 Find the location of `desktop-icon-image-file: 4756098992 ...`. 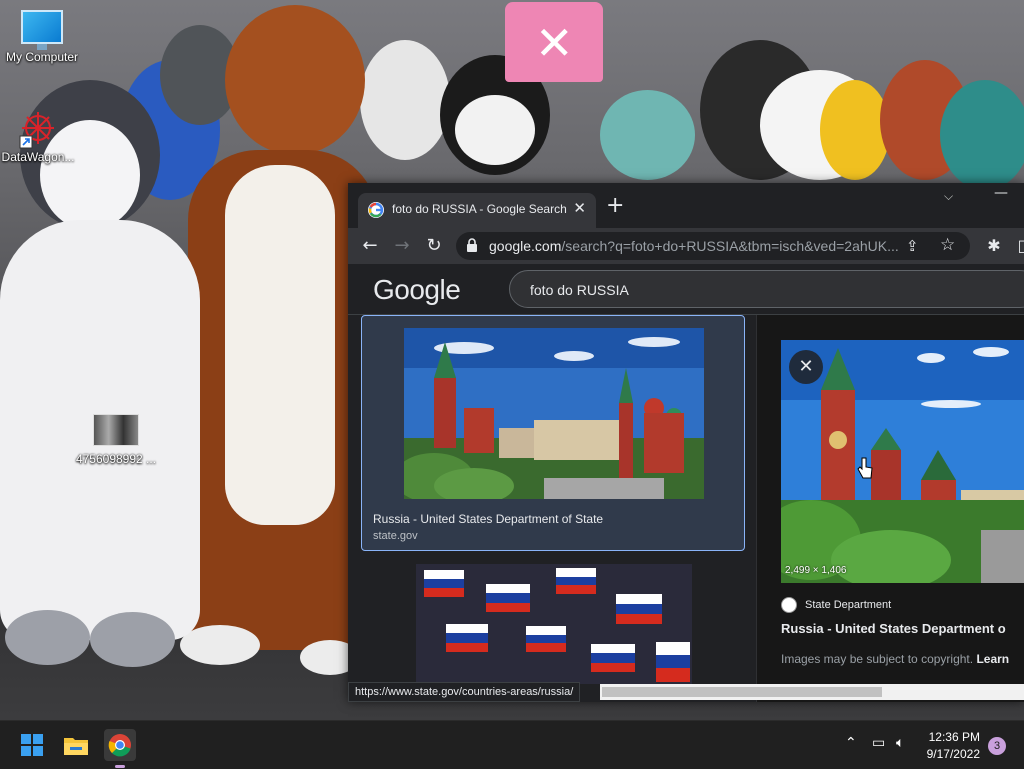

desktop-icon-image-file: 4756098992 ... is located at coordinates (116, 440).